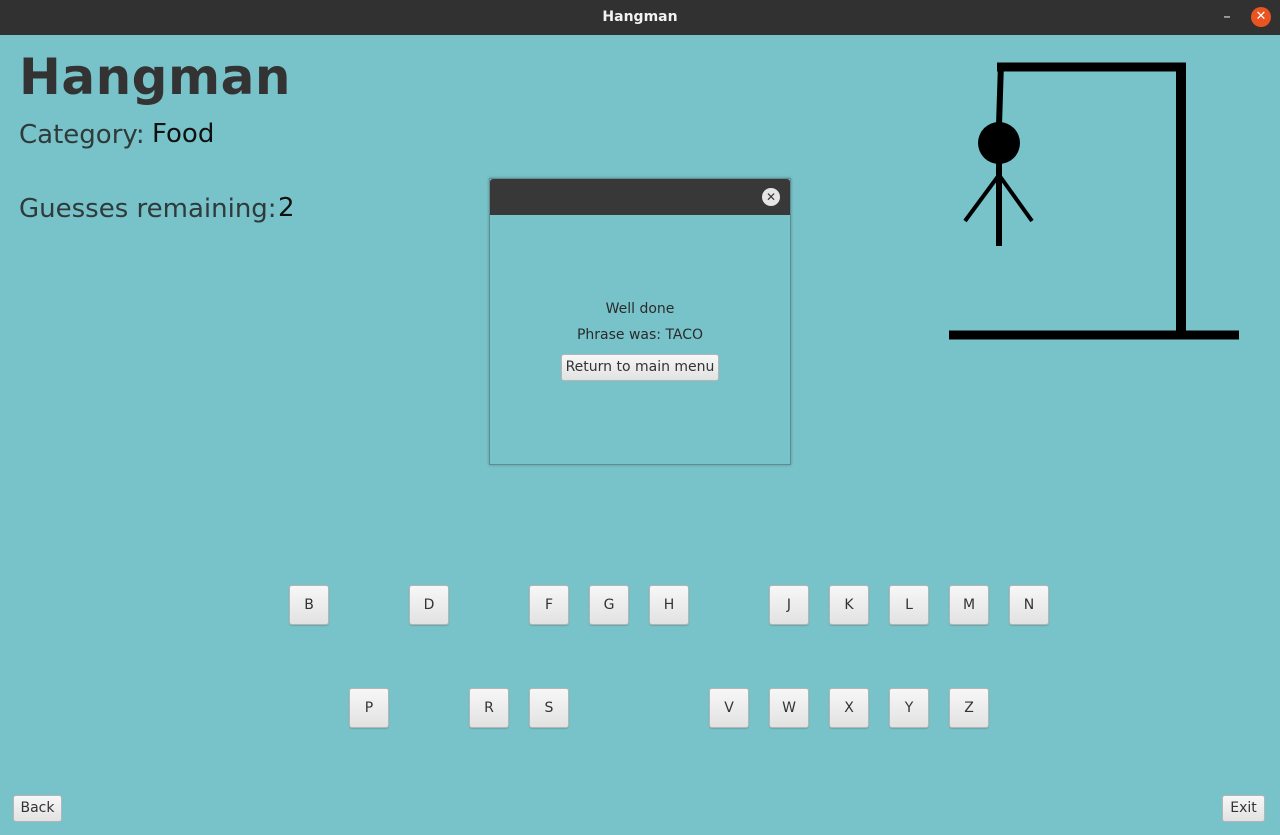 The width and height of the screenshot is (1280, 835). What do you see at coordinates (789, 708) in the screenshot?
I see `letter-key-w: W` at bounding box center [789, 708].